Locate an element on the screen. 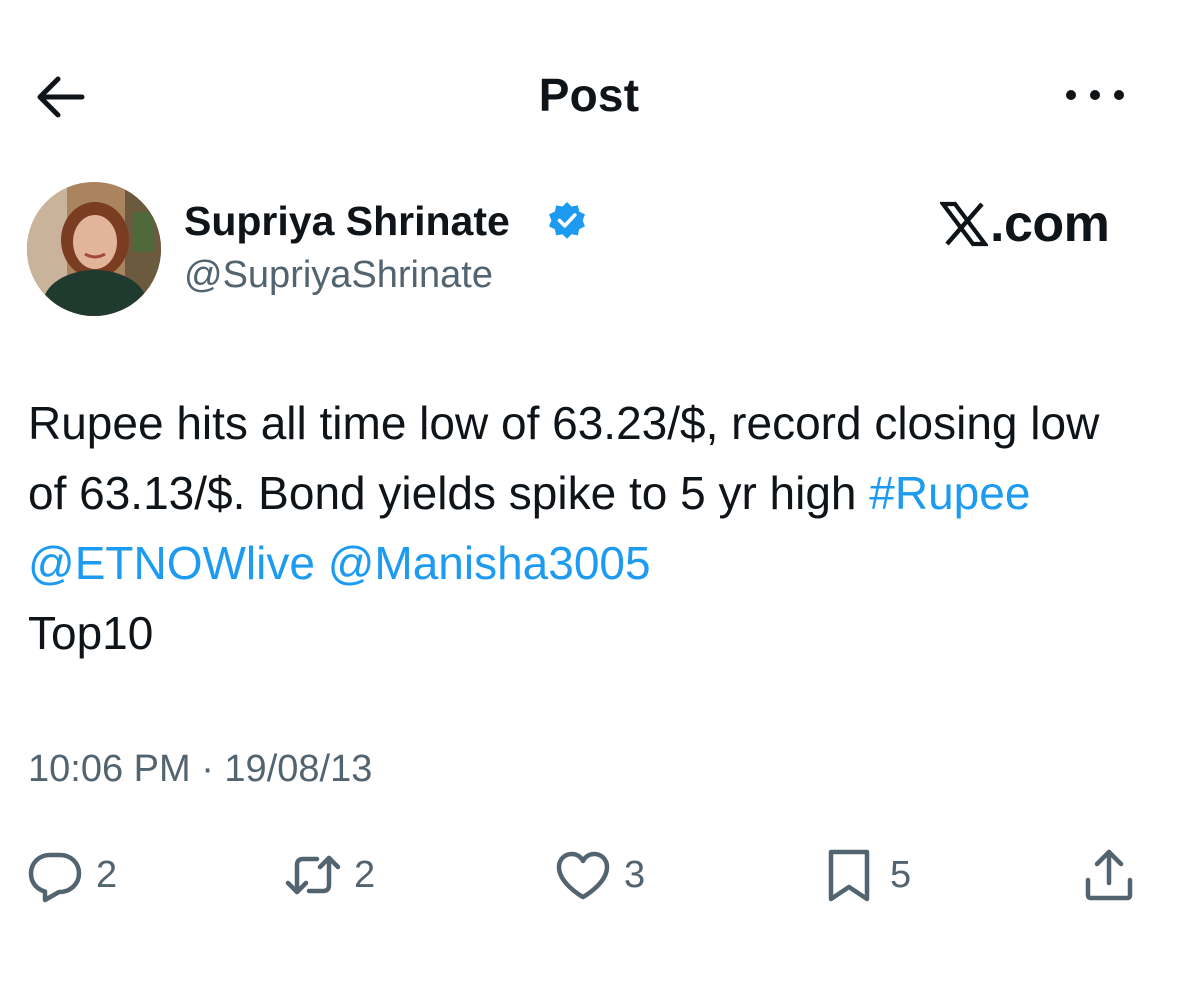  reply-button: 2 is located at coordinates (71, 875).